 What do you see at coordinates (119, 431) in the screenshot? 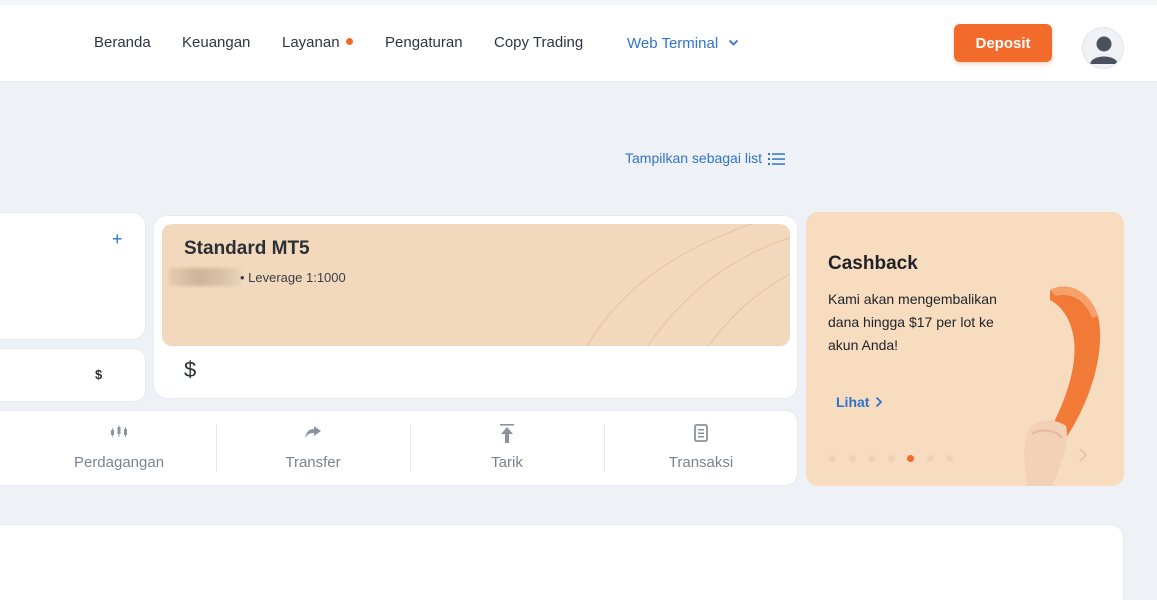
I see `candlestick-icon` at bounding box center [119, 431].